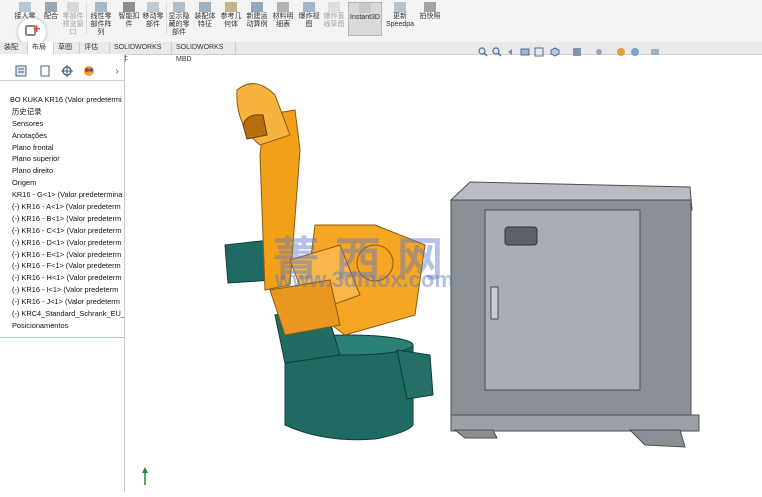  Describe the element at coordinates (331, 209) in the screenshot. I see `robot-arm` at that location.